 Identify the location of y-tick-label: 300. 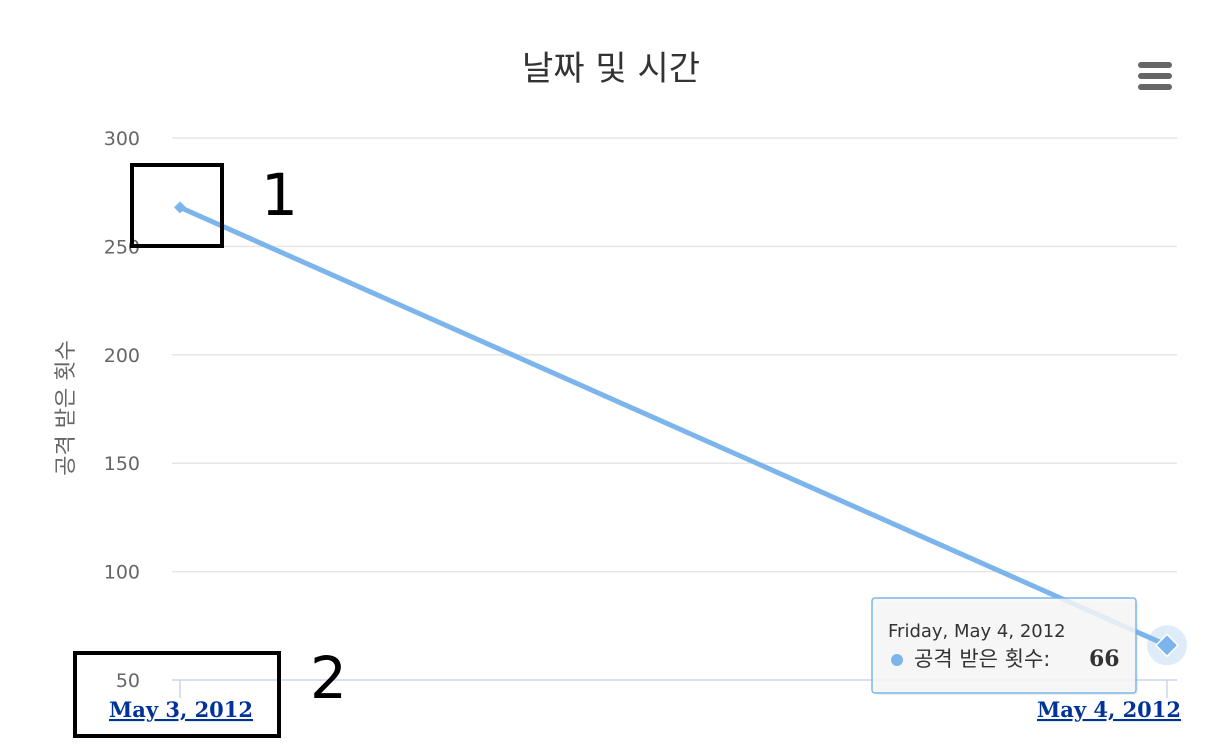
(122, 139).